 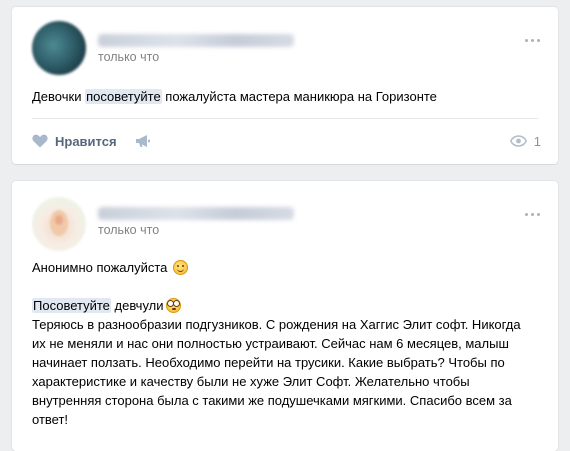 What do you see at coordinates (280, 267) in the screenshot?
I see `post-line-anonymous: Анонимно пожалуйста` at bounding box center [280, 267].